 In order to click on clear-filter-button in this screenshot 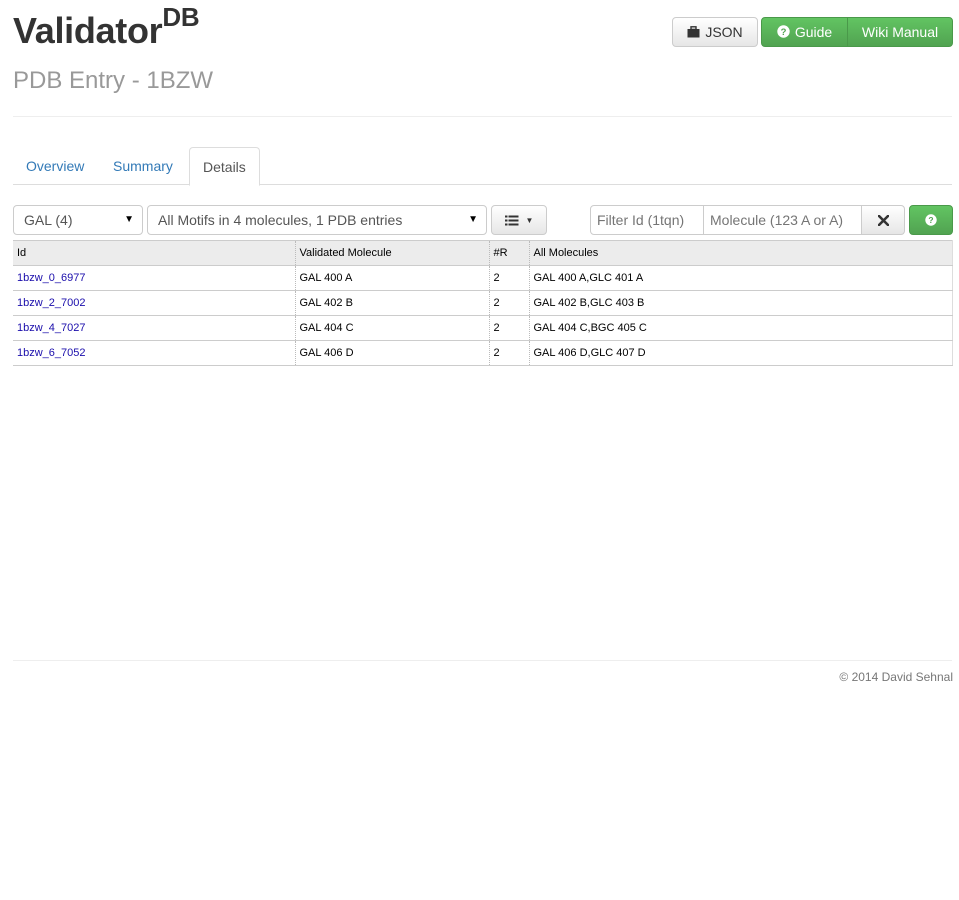, I will do `click(883, 220)`.